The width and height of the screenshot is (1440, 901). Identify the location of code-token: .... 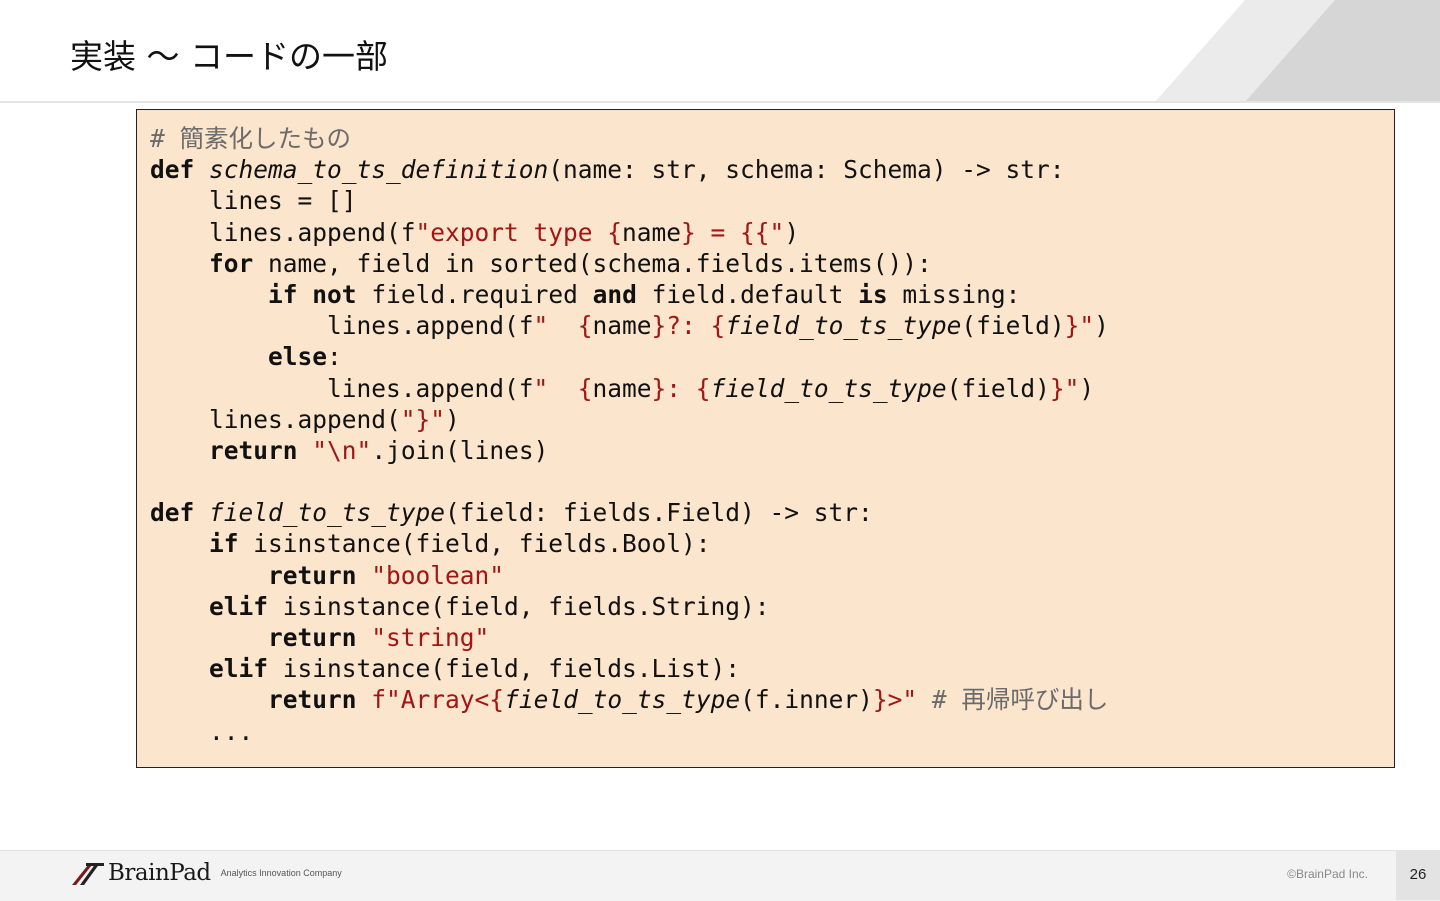
(202, 731).